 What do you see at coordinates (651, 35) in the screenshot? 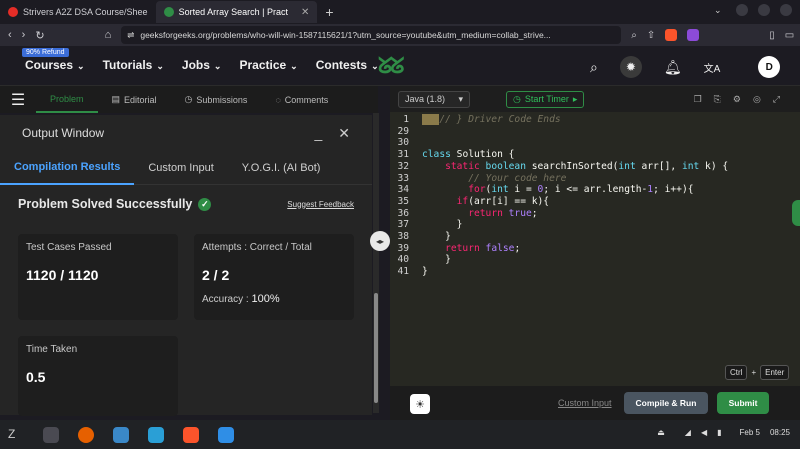
I see `share-icon: ⇧` at bounding box center [651, 35].